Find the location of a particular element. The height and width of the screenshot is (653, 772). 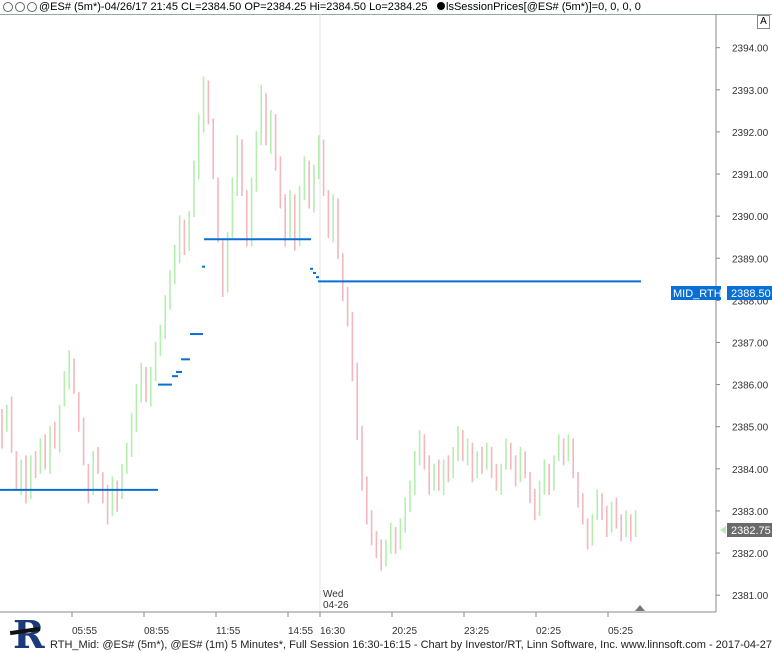

x-tick-label: 20:25 is located at coordinates (404, 631).